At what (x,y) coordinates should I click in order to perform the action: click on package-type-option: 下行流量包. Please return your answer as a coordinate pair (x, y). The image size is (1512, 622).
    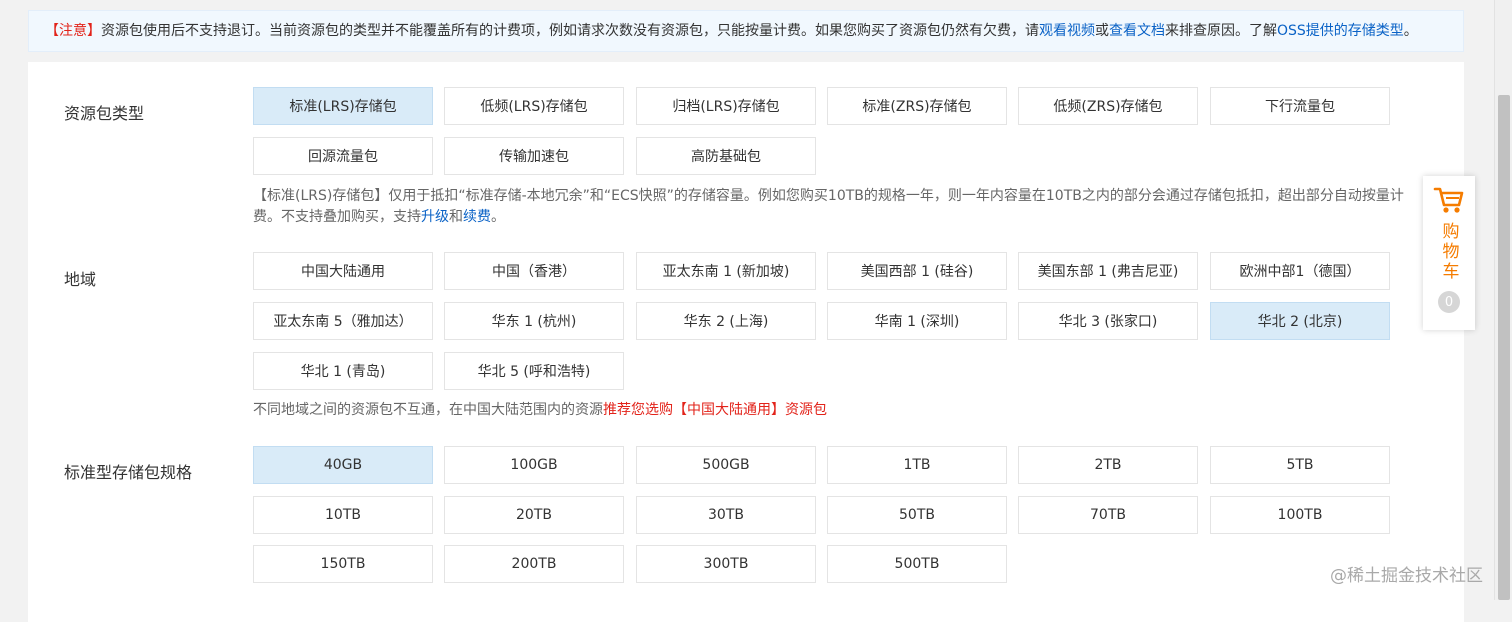
    Looking at the image, I should click on (1300, 106).